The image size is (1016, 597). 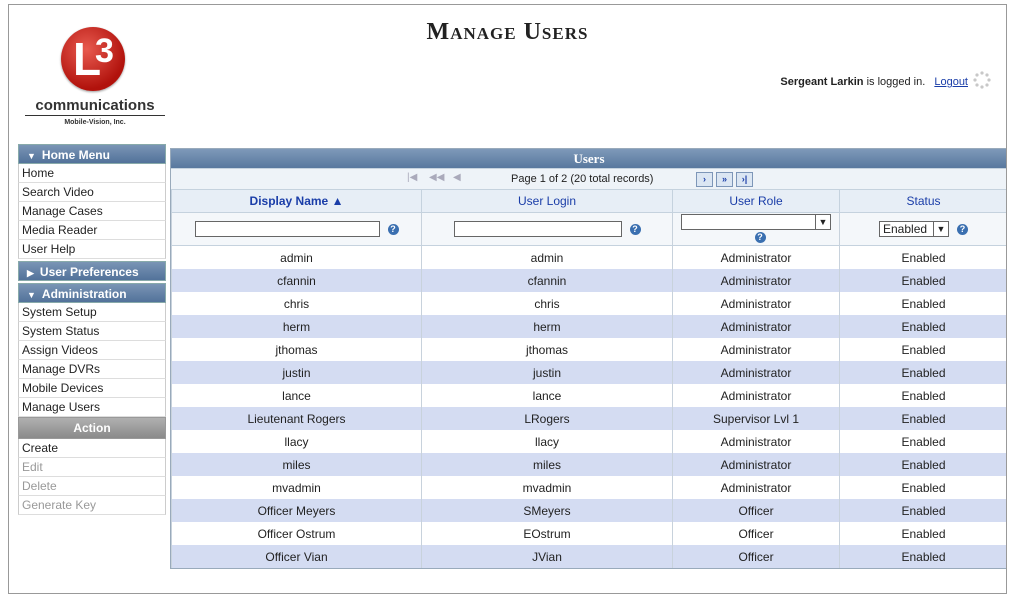 I want to click on cell-user-login: EOstrum, so click(x=547, y=533).